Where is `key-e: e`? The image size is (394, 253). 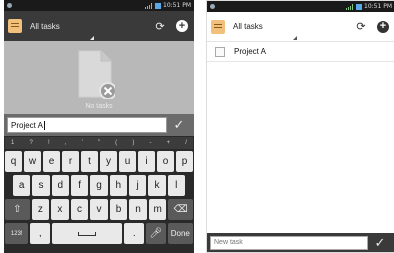 key-e: e is located at coordinates (51, 161).